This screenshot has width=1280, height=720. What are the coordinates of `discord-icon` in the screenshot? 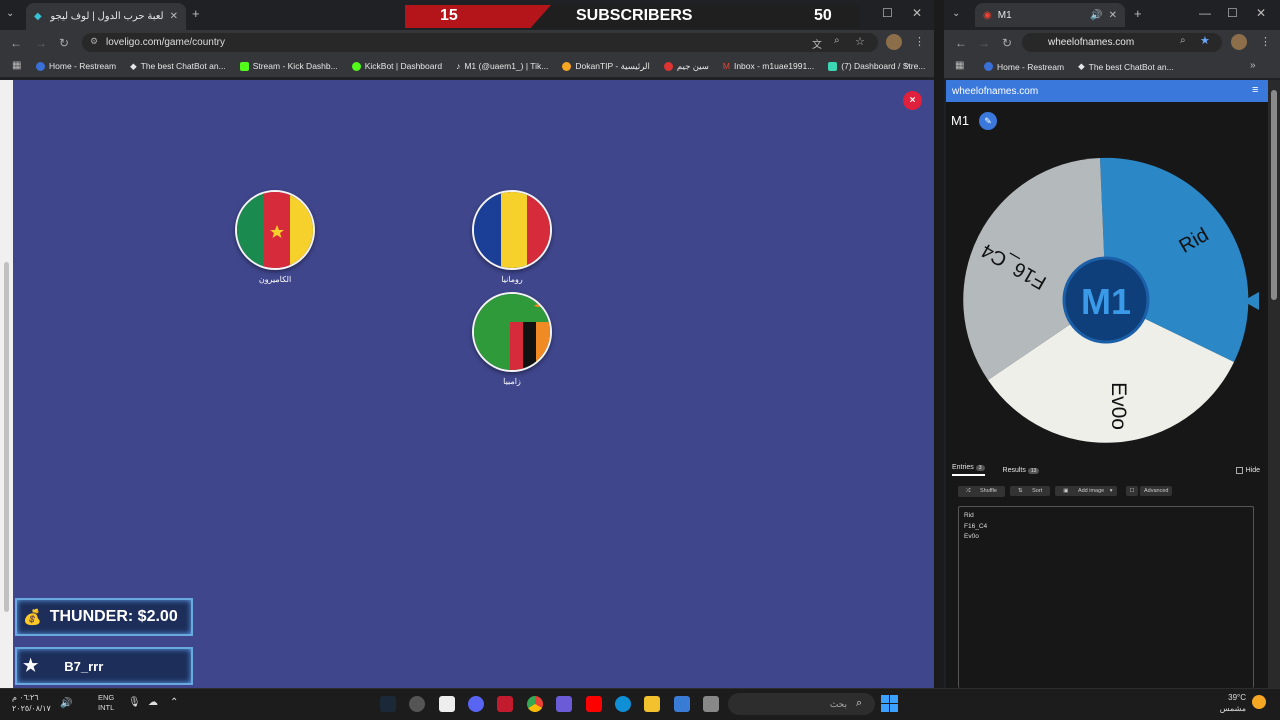 It's located at (476, 704).